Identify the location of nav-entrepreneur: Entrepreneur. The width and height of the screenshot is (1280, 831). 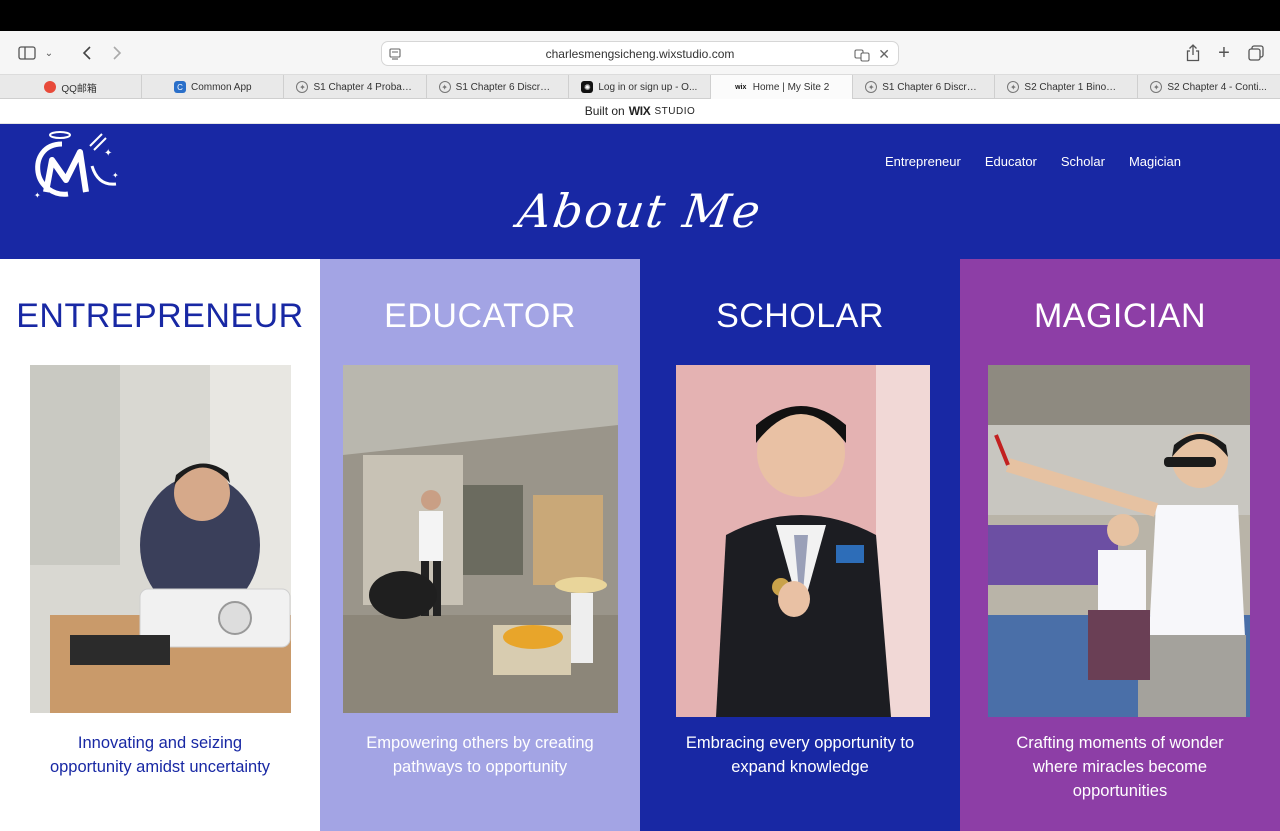
(923, 161).